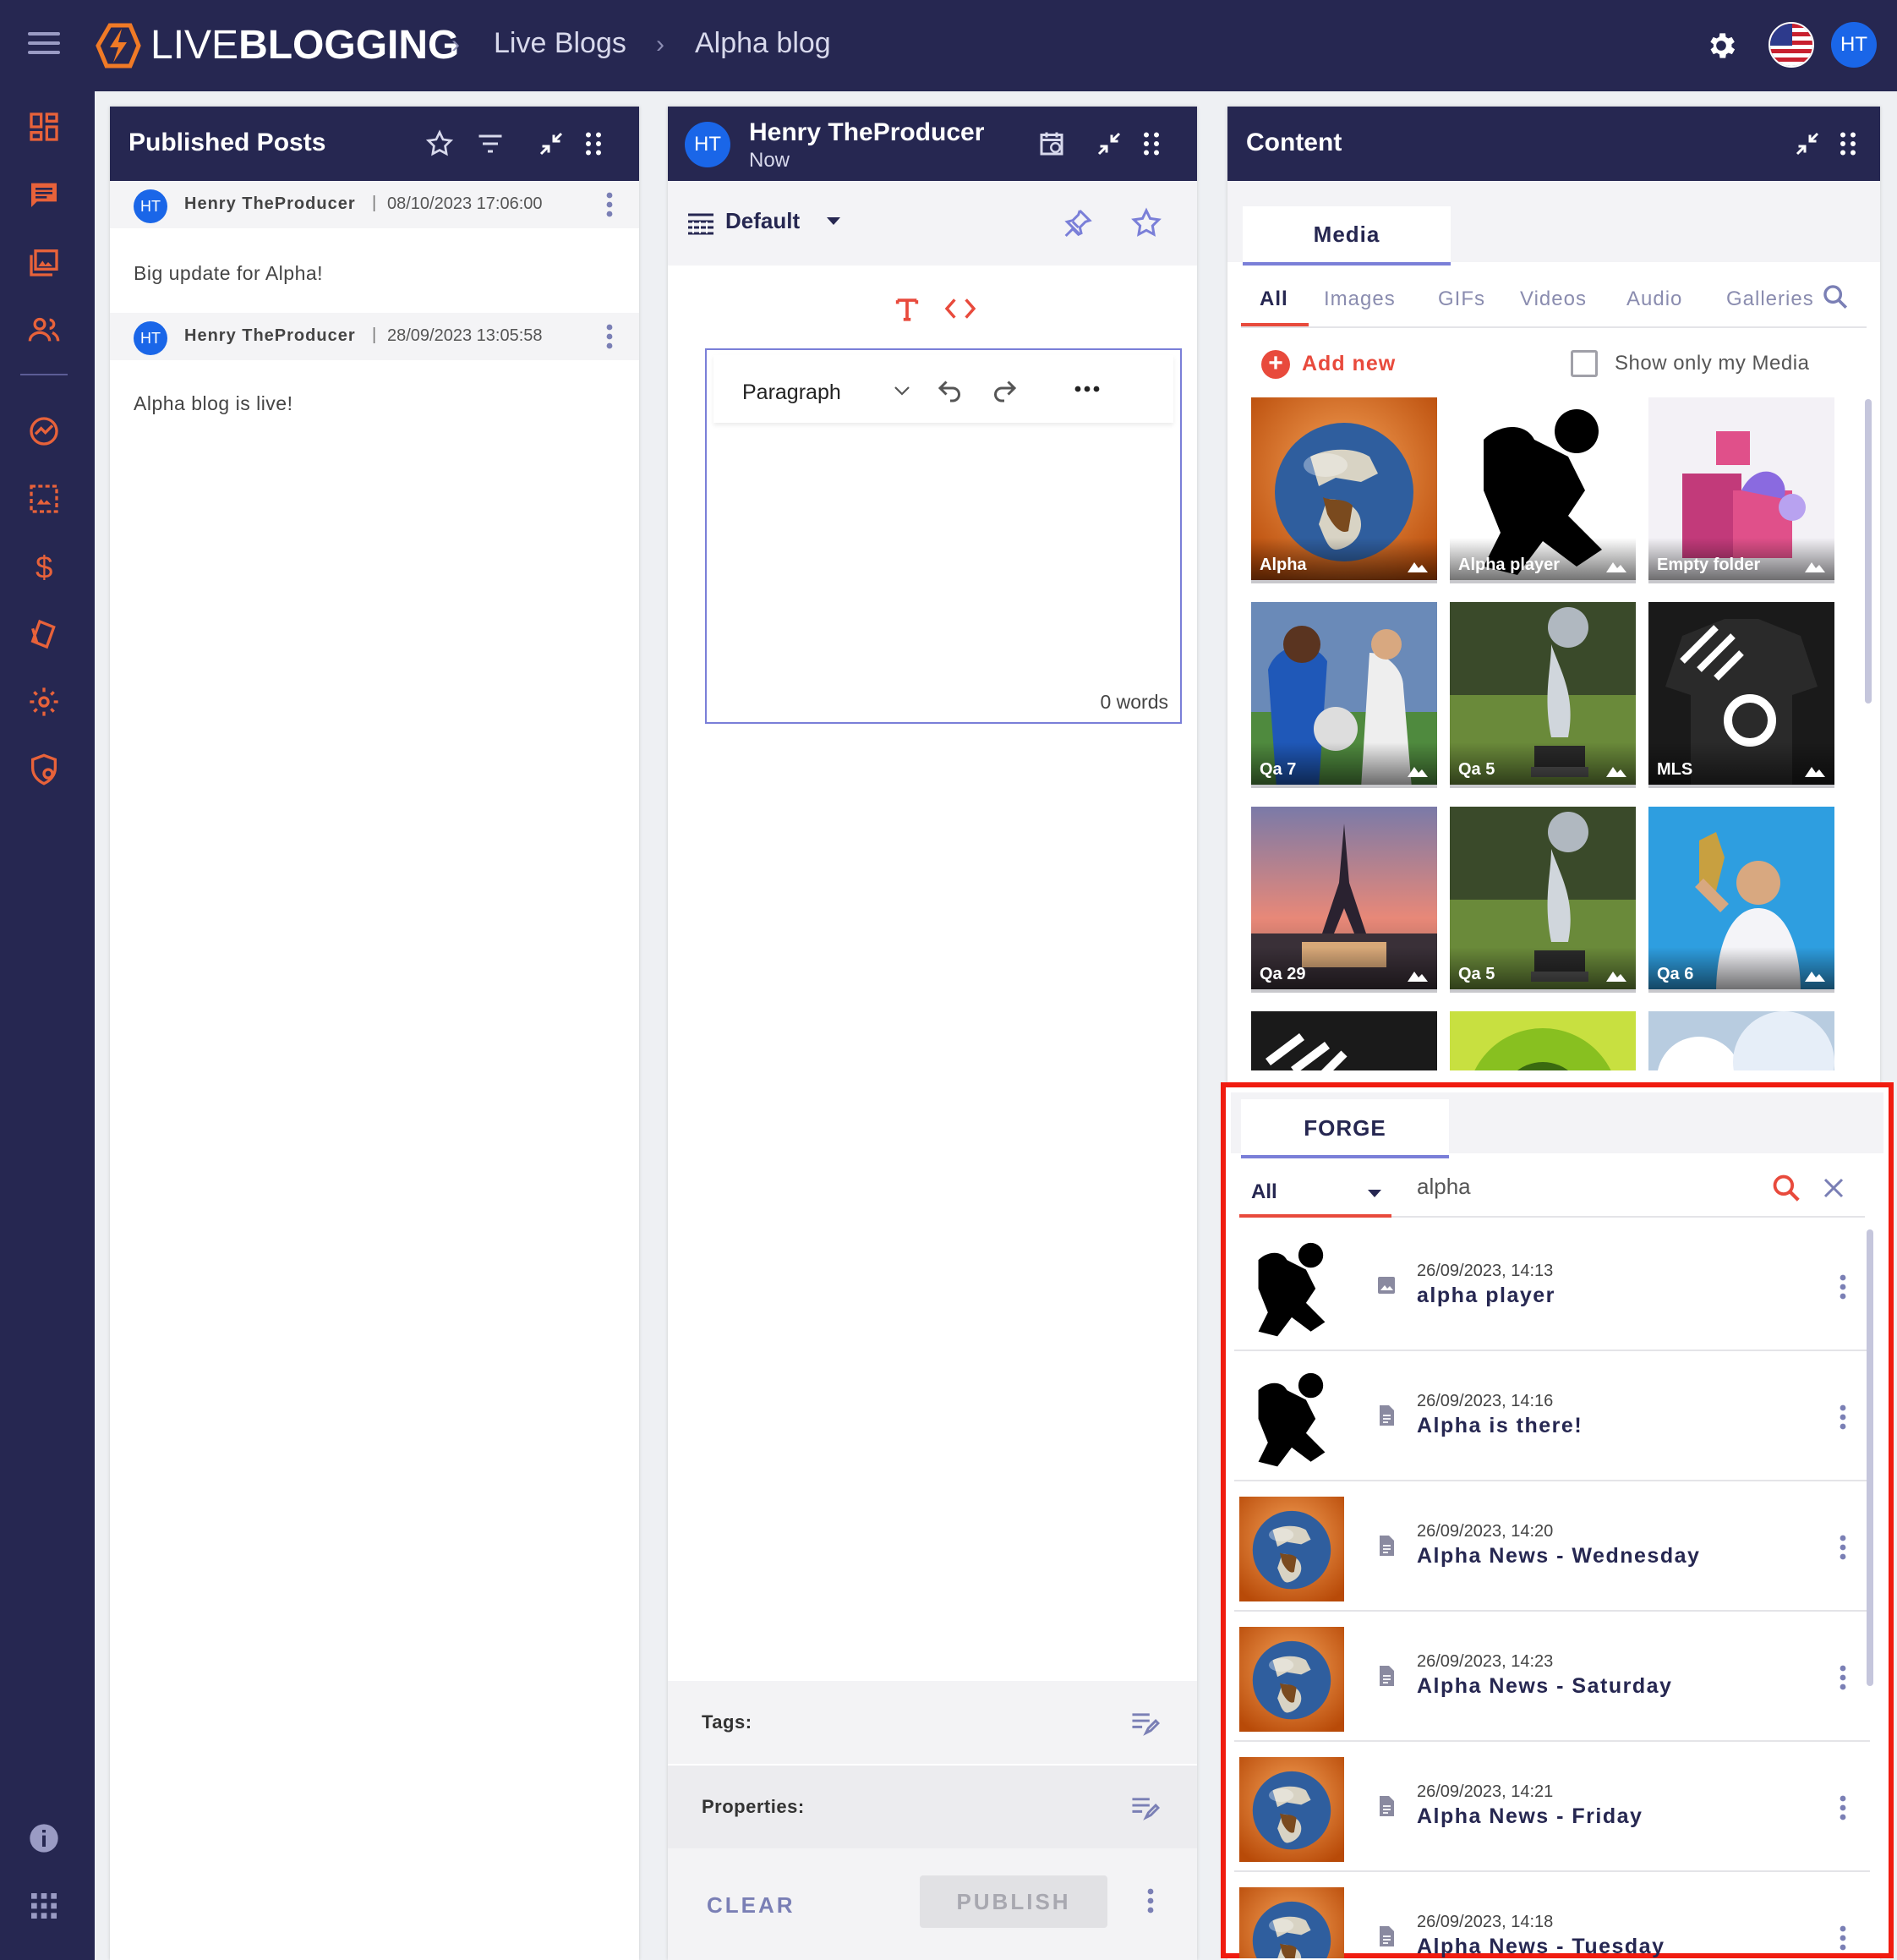 This screenshot has height=1960, width=1897. I want to click on post-author: Henry TheProducer, so click(270, 335).